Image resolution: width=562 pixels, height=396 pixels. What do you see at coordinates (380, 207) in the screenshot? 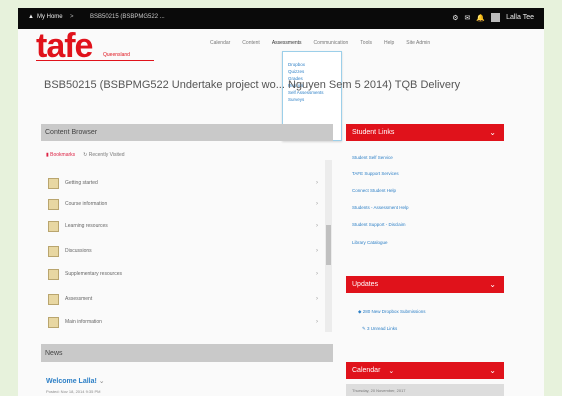
I see `student-link: Students - Assessment Help` at bounding box center [380, 207].